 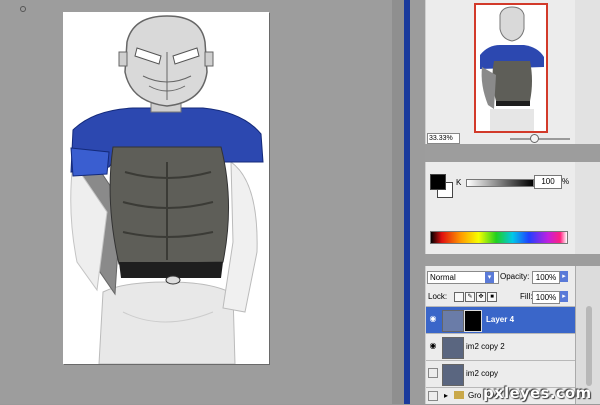 What do you see at coordinates (485, 346) in the screenshot?
I see `layer-name: im2 copy 2` at bounding box center [485, 346].